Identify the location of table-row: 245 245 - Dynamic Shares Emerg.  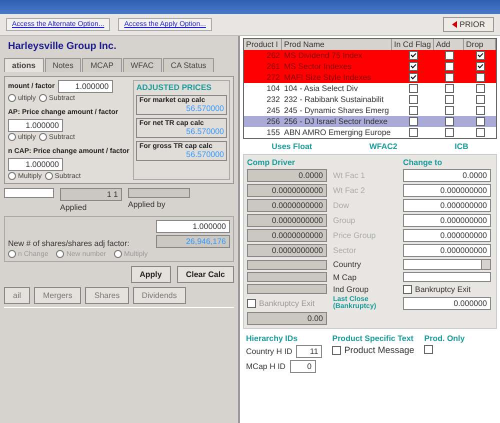
(370, 110).